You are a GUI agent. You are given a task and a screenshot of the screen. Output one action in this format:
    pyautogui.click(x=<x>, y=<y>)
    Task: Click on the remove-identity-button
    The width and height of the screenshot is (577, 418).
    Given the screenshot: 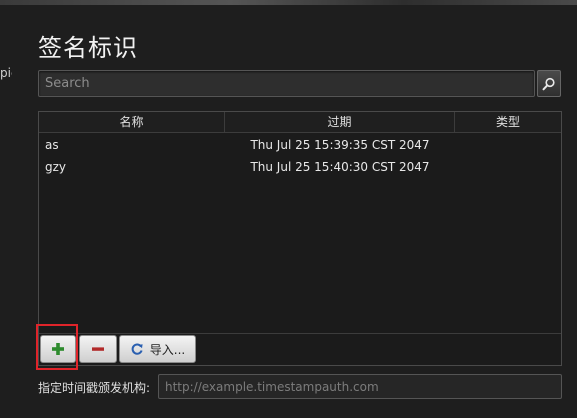 What is the action you would take?
    pyautogui.click(x=98, y=349)
    